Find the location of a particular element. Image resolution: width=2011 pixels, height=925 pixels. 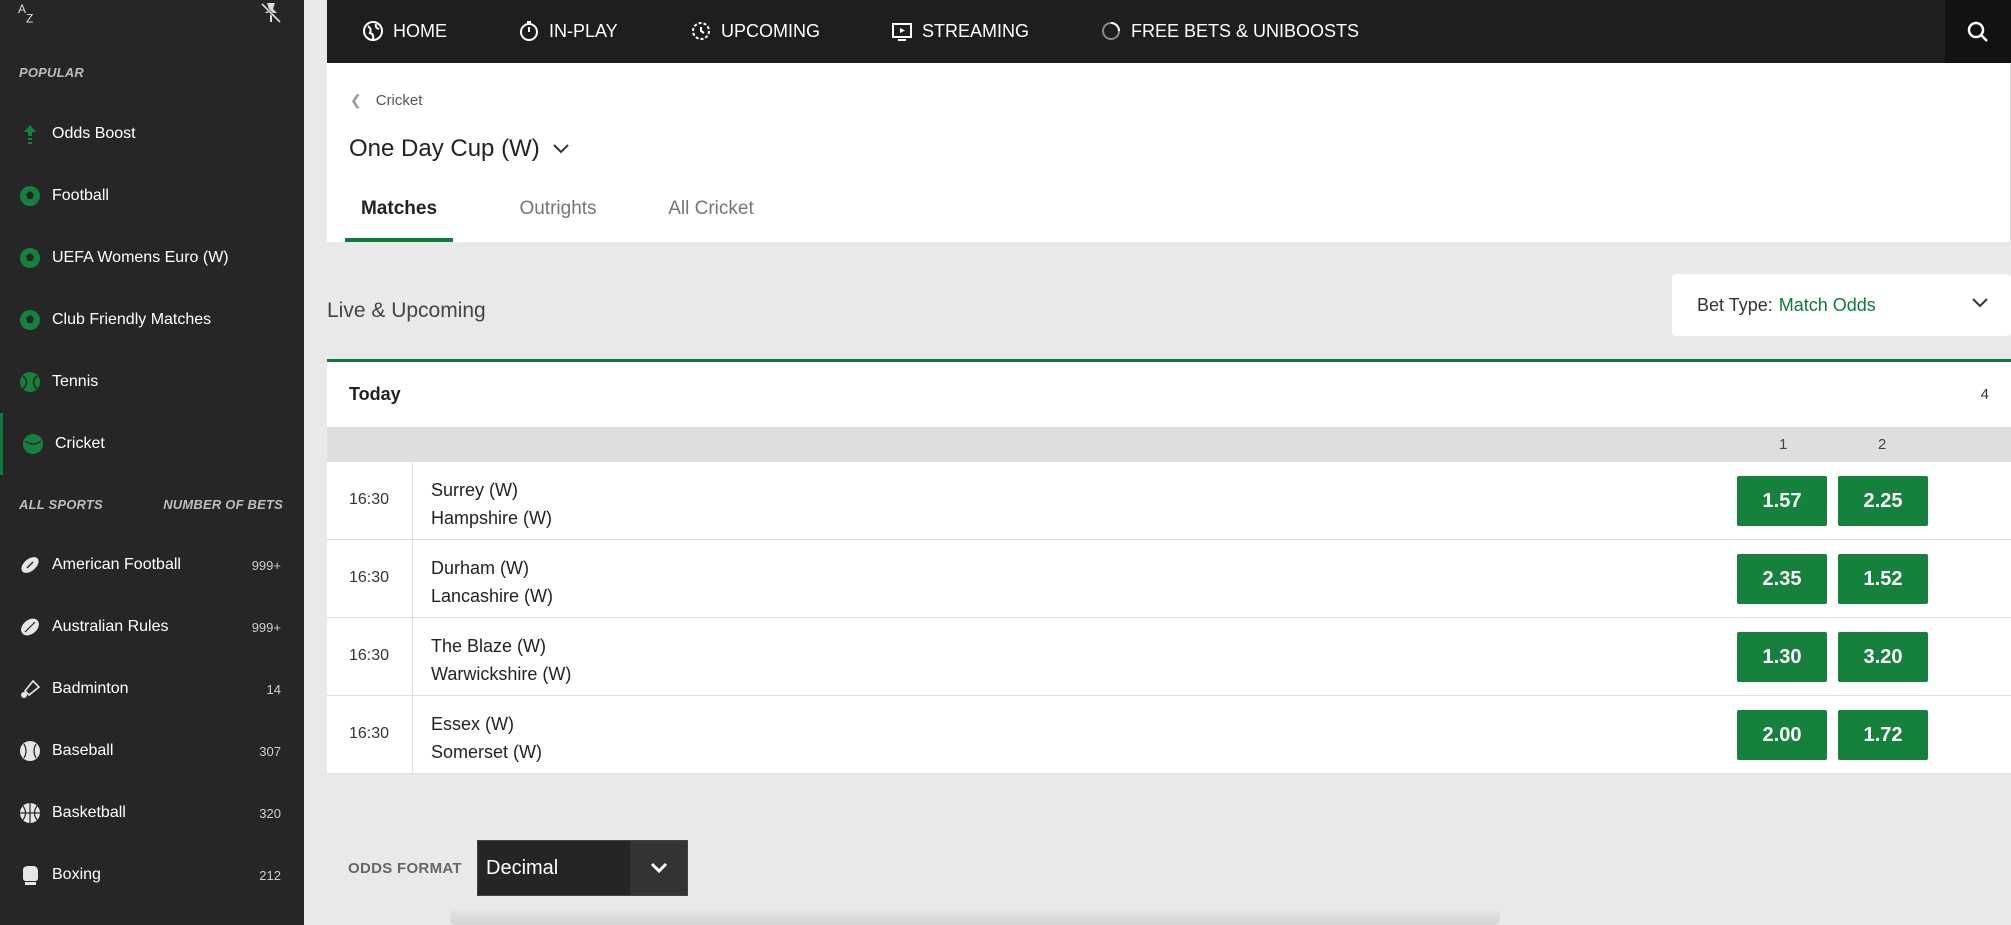

away-team: Warwickshire (W) is located at coordinates (501, 674).